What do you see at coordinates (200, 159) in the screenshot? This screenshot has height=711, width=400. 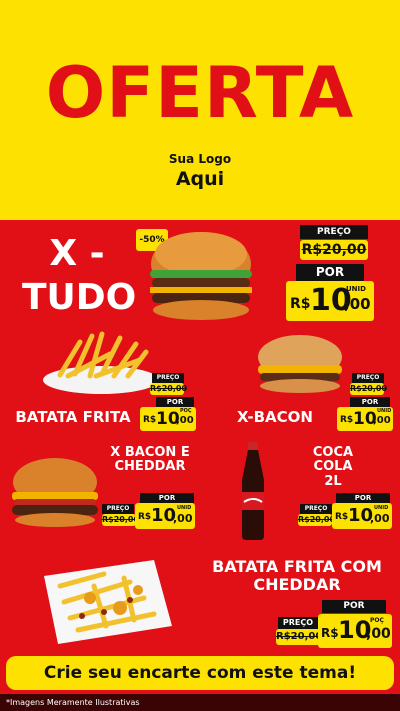 I see `logo-line-1: Sua Logo` at bounding box center [200, 159].